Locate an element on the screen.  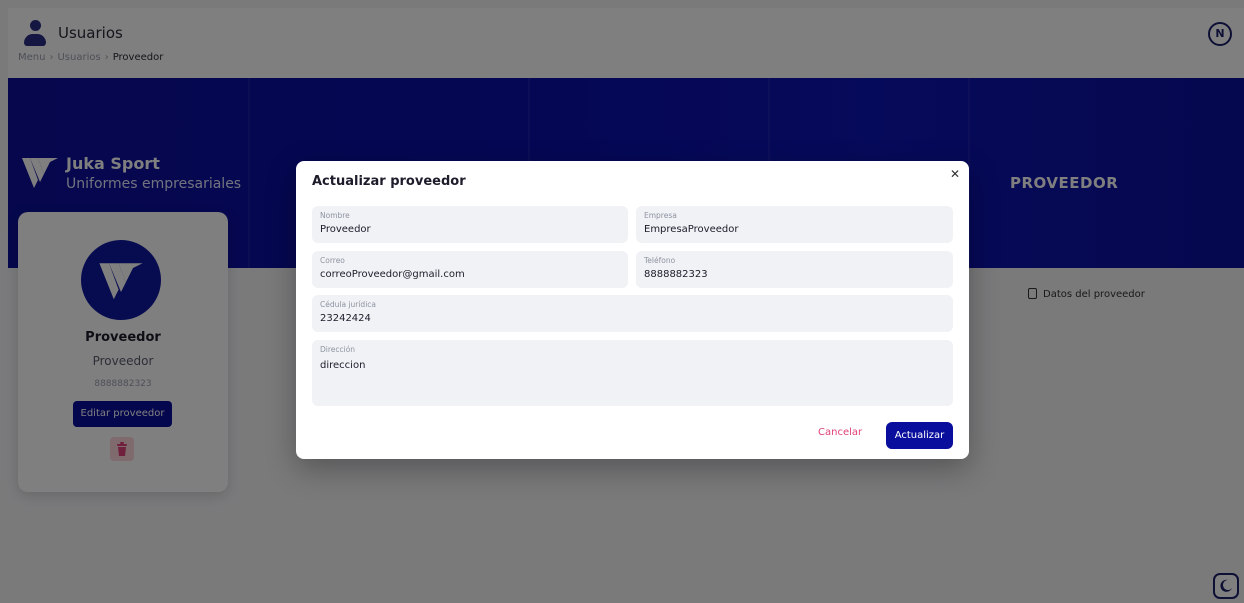
empresa-field: Empresa EmpresaProveedor is located at coordinates (794, 224).